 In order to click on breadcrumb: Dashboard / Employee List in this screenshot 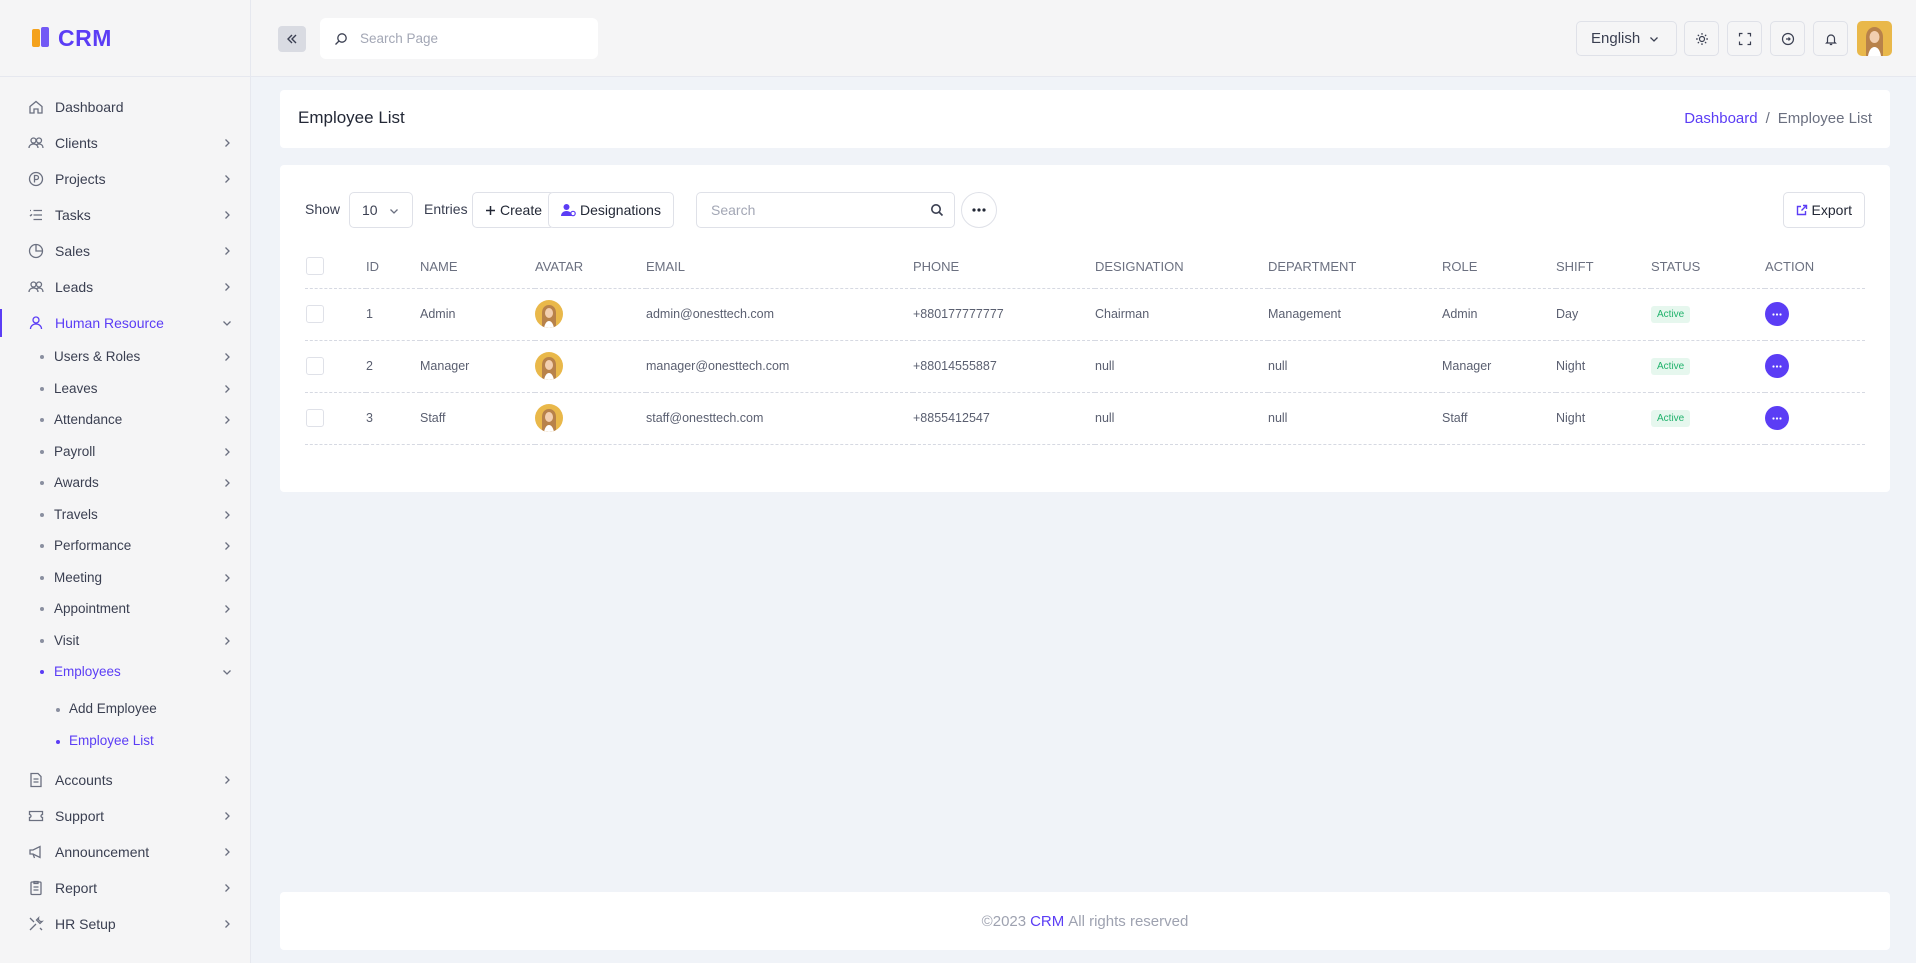, I will do `click(1778, 118)`.